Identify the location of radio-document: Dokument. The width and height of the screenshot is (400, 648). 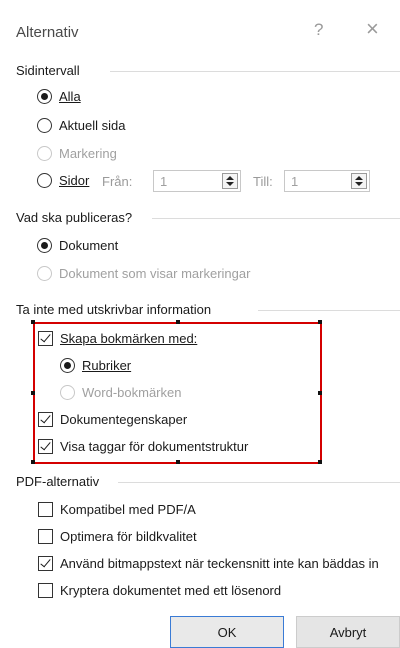
(77, 245).